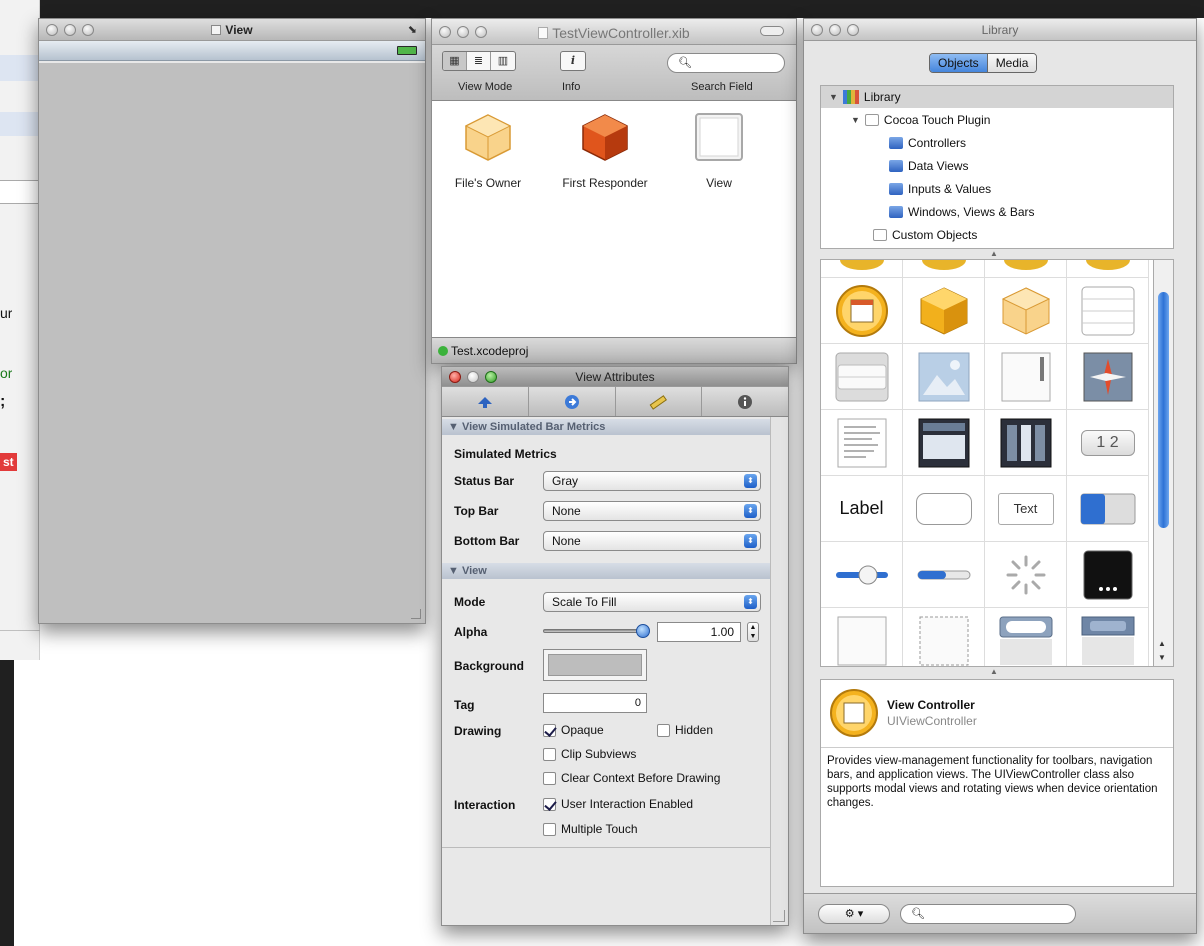 The width and height of the screenshot is (1204, 946). I want to click on background-color-well, so click(595, 665).